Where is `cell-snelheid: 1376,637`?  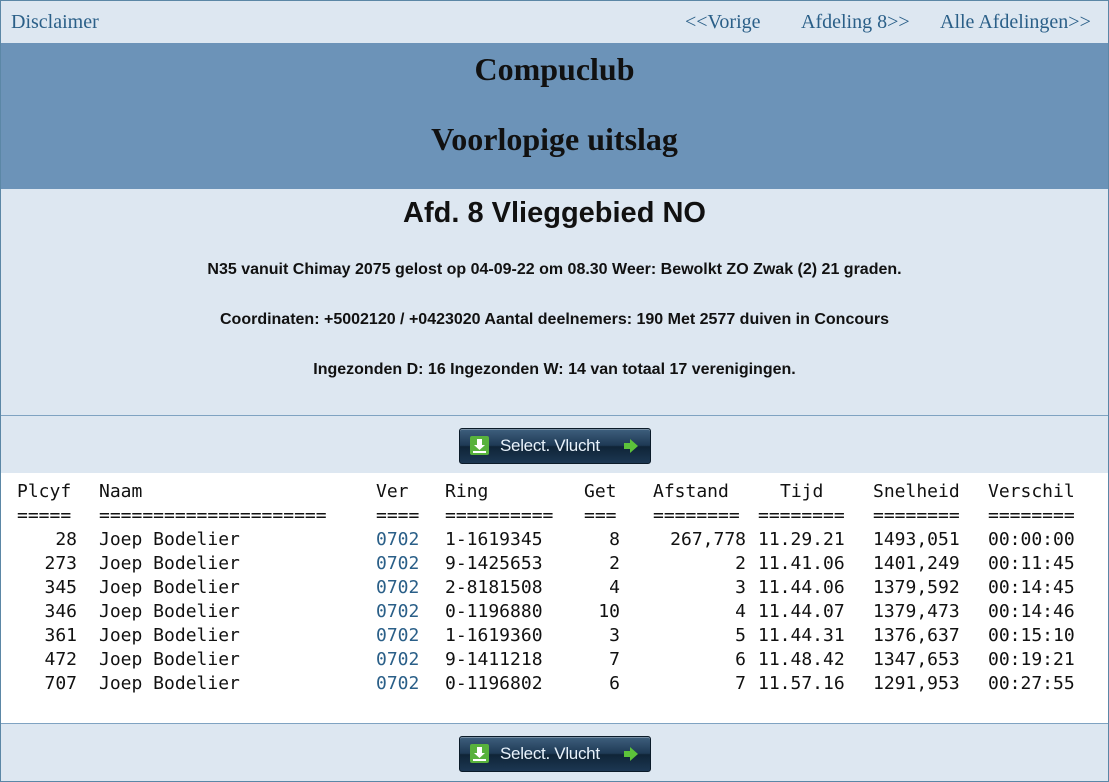 cell-snelheid: 1376,637 is located at coordinates (916, 635).